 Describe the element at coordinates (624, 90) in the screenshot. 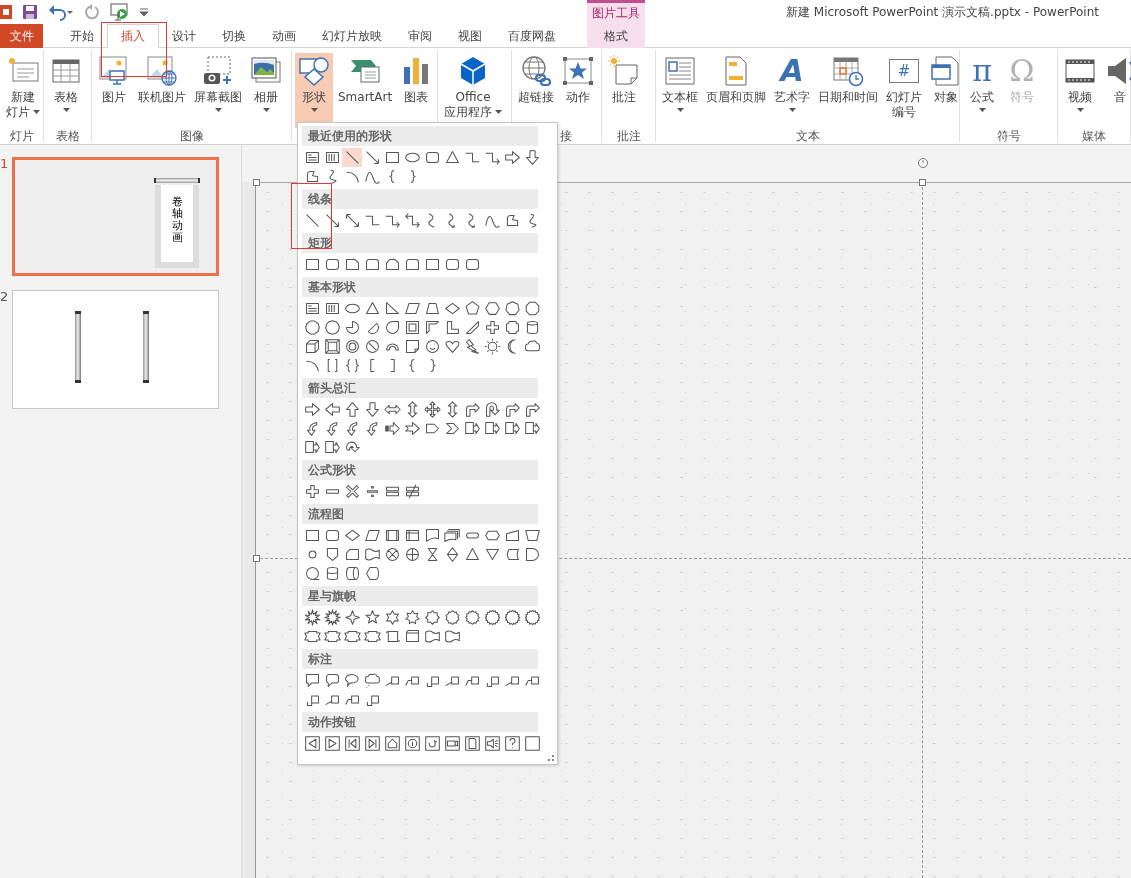

I see `ribbon-button: 批注` at that location.